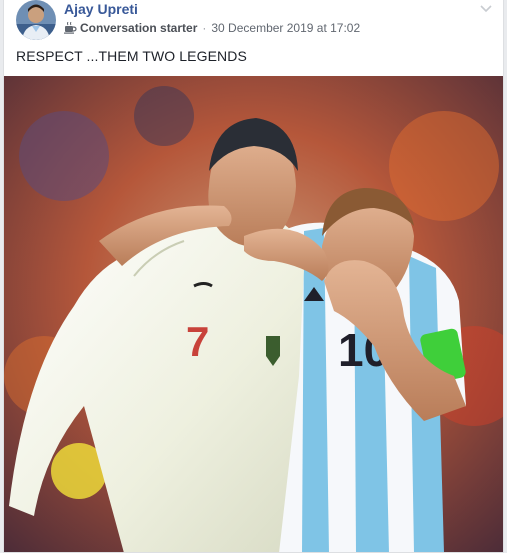 The width and height of the screenshot is (507, 553). What do you see at coordinates (101, 9) in the screenshot?
I see `author-name: Ajay Upreti` at bounding box center [101, 9].